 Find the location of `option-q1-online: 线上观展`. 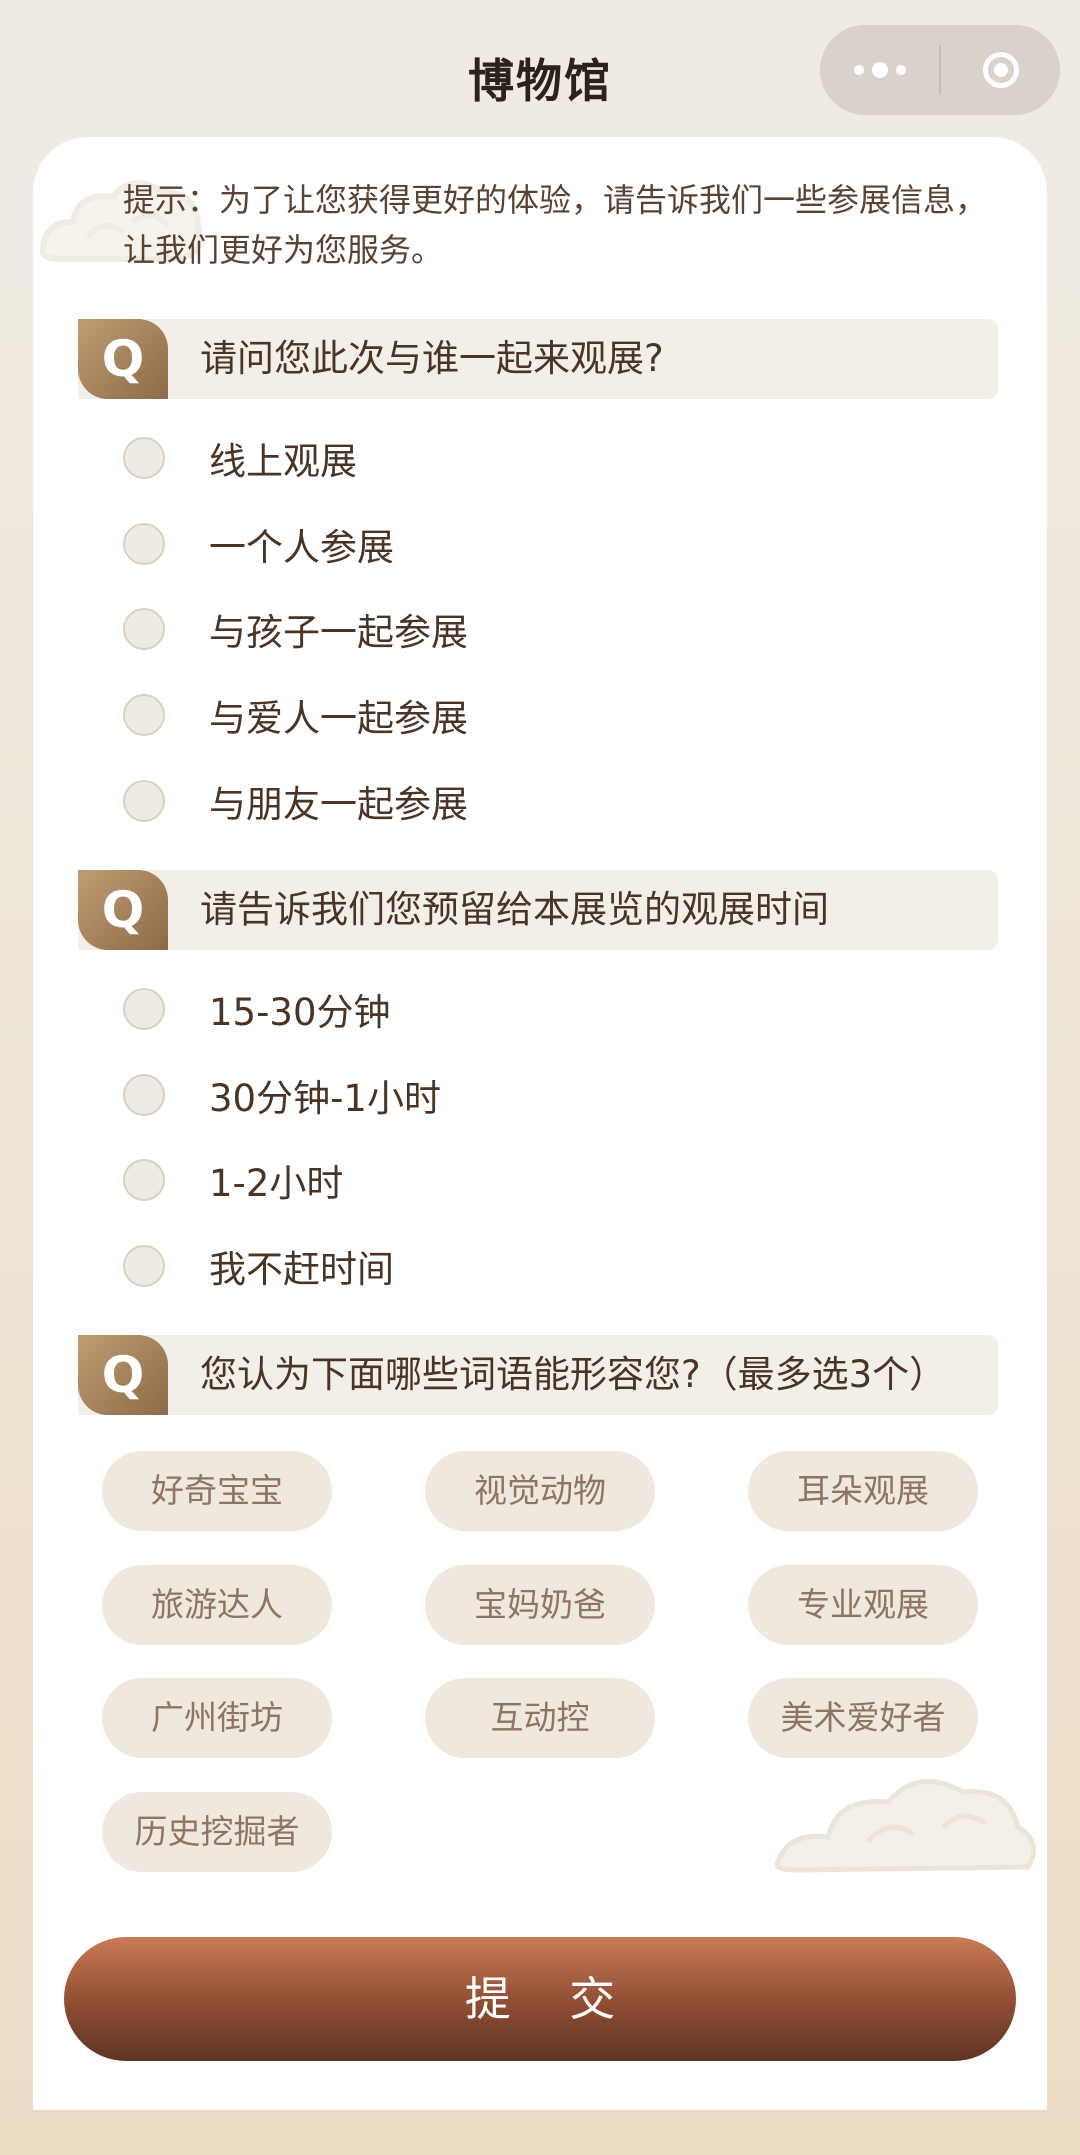

option-q1-online: 线上观展 is located at coordinates (523, 458).